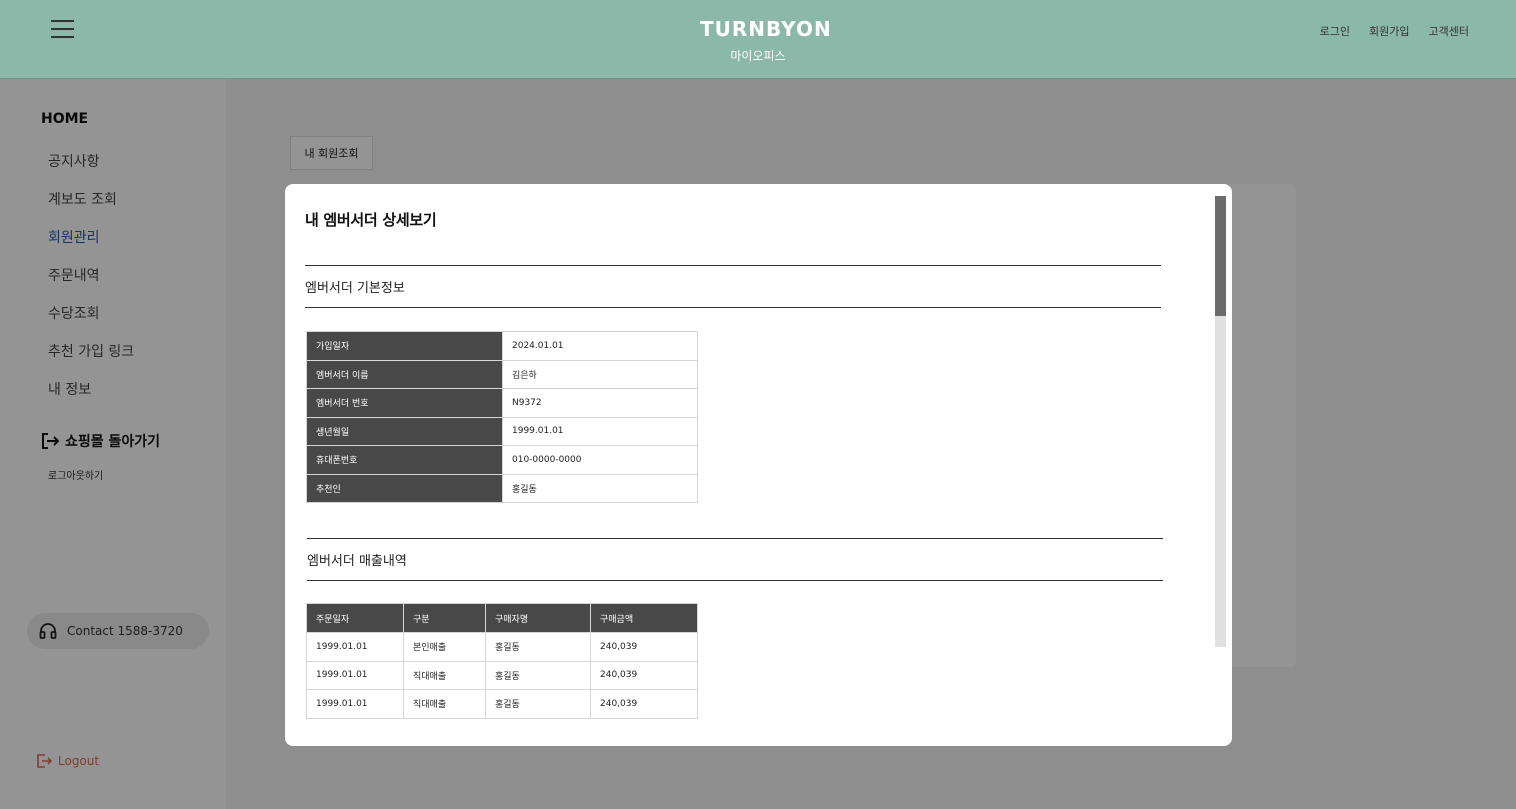  Describe the element at coordinates (600, 488) in the screenshot. I see `info-value: 홍길동` at that location.